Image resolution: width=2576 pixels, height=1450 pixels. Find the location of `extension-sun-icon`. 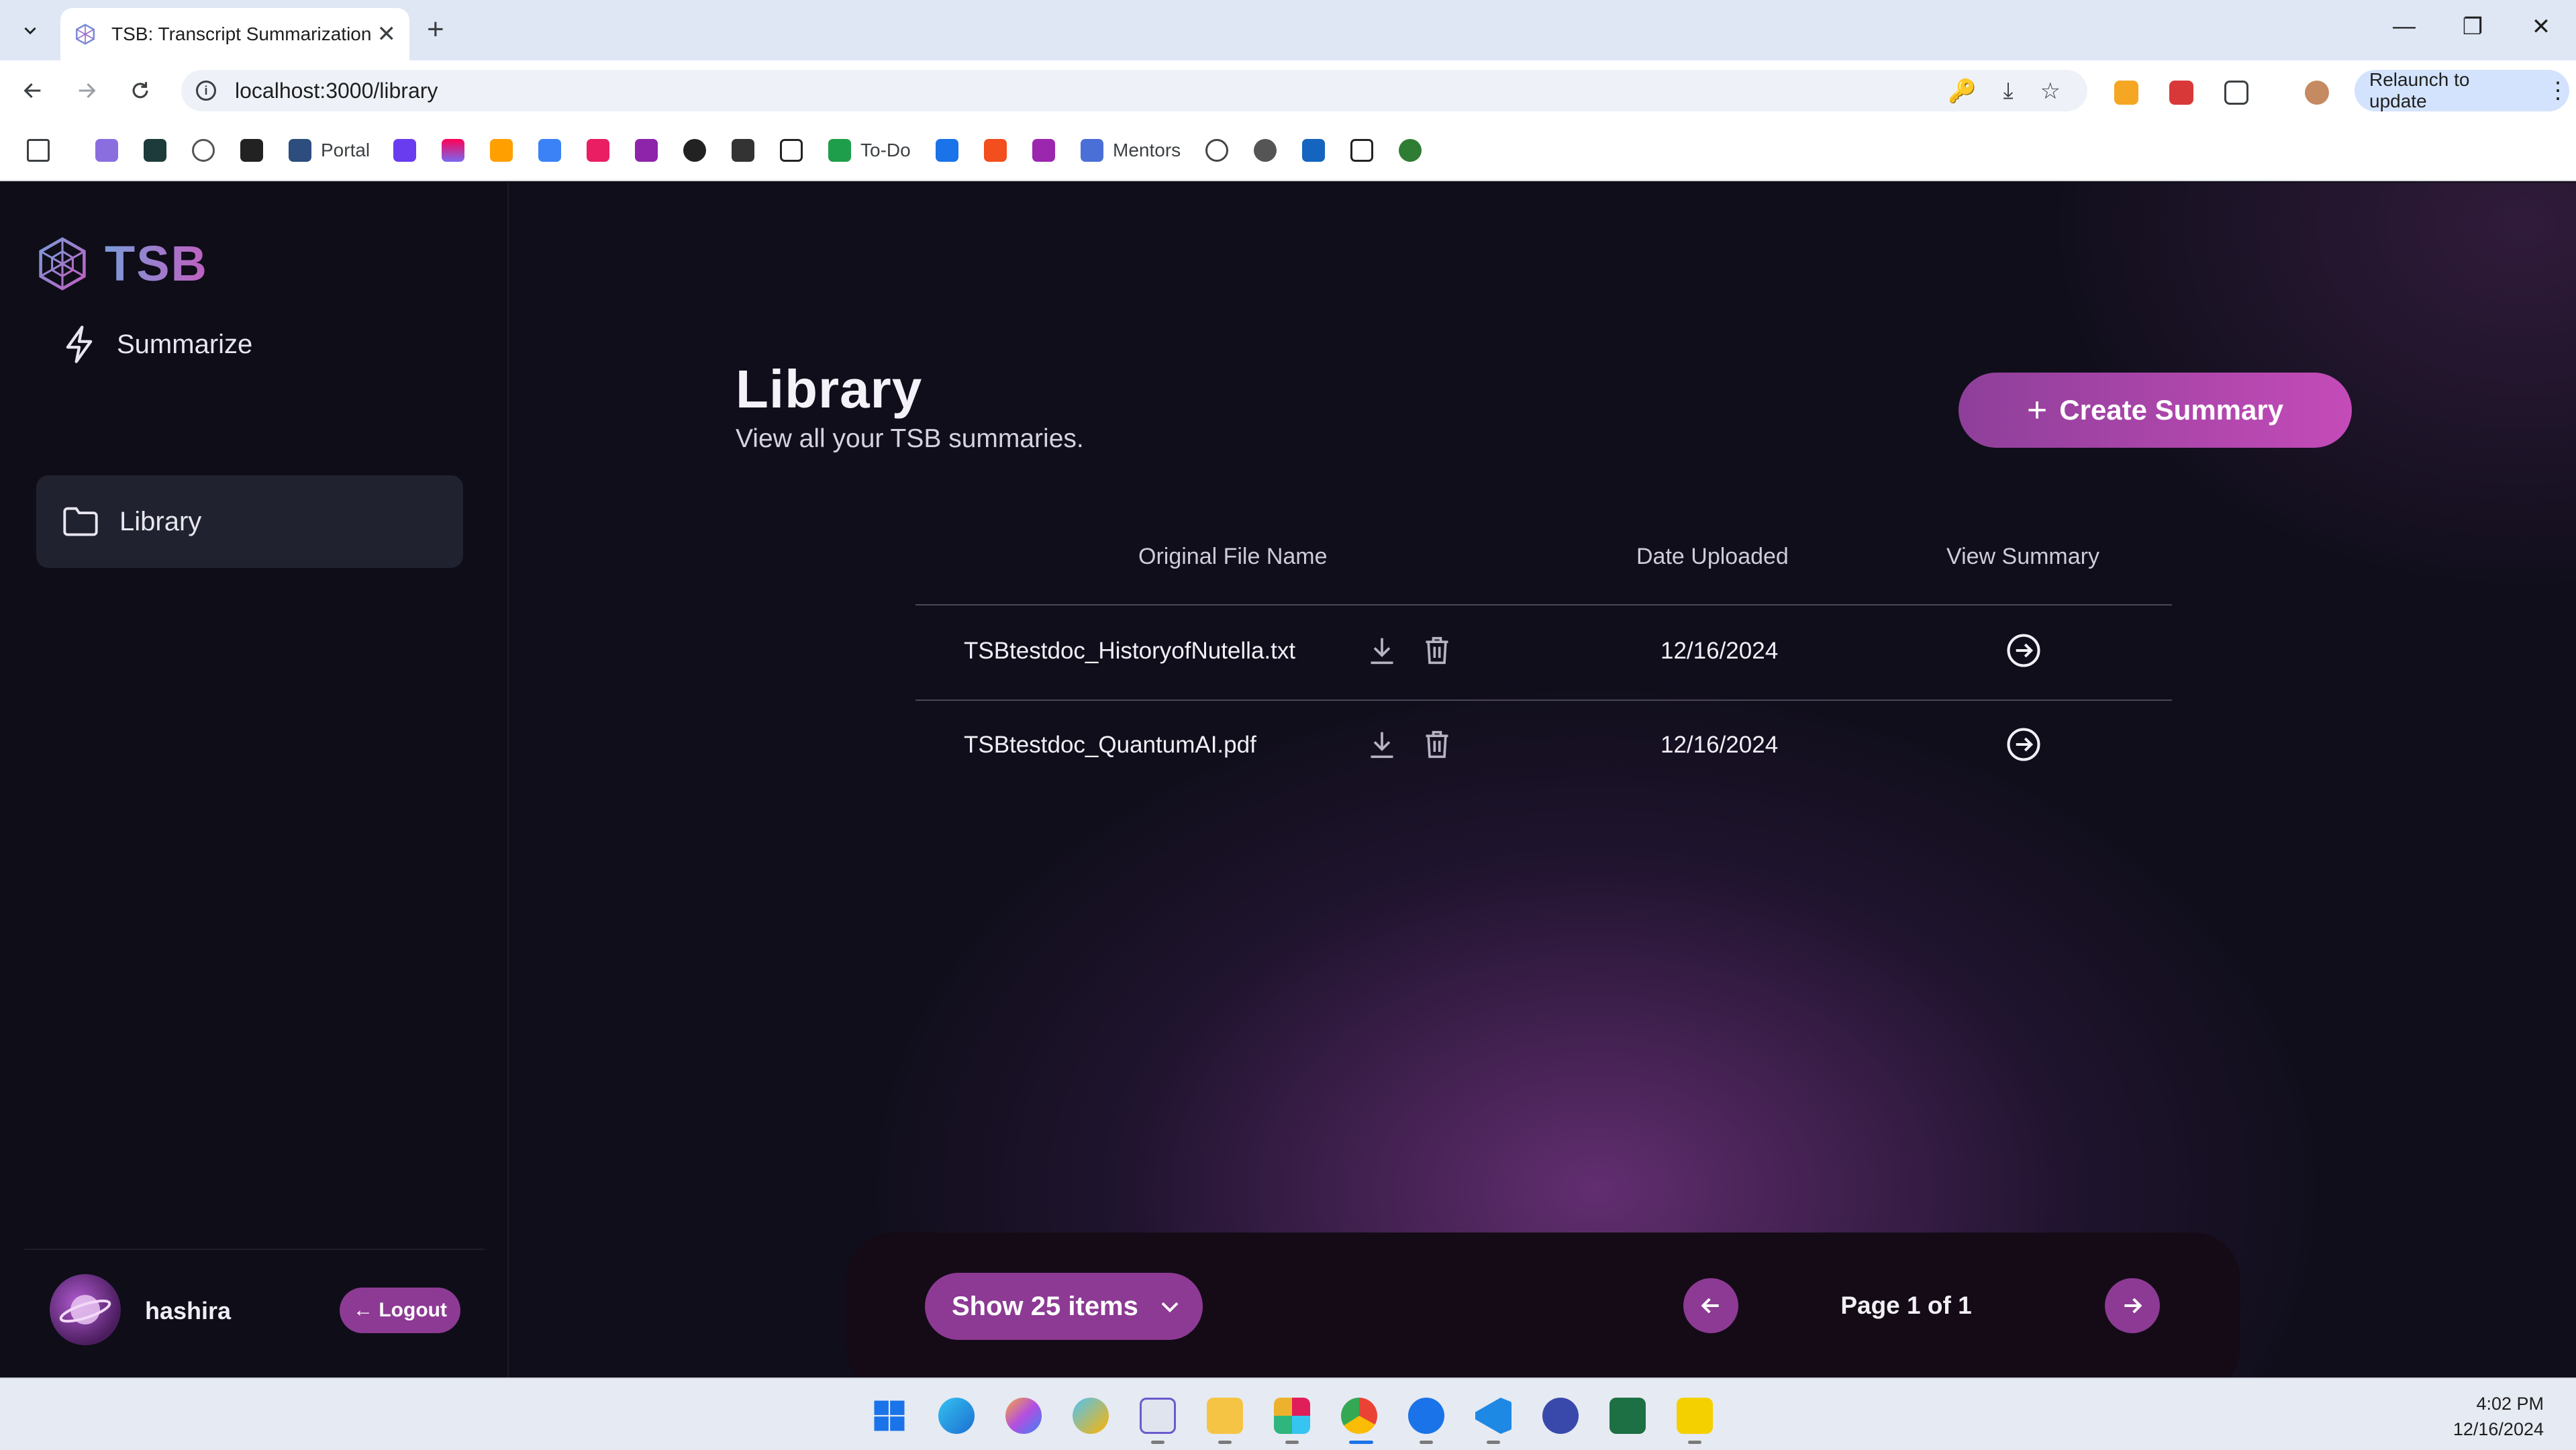

extension-sun-icon is located at coordinates (2126, 93).